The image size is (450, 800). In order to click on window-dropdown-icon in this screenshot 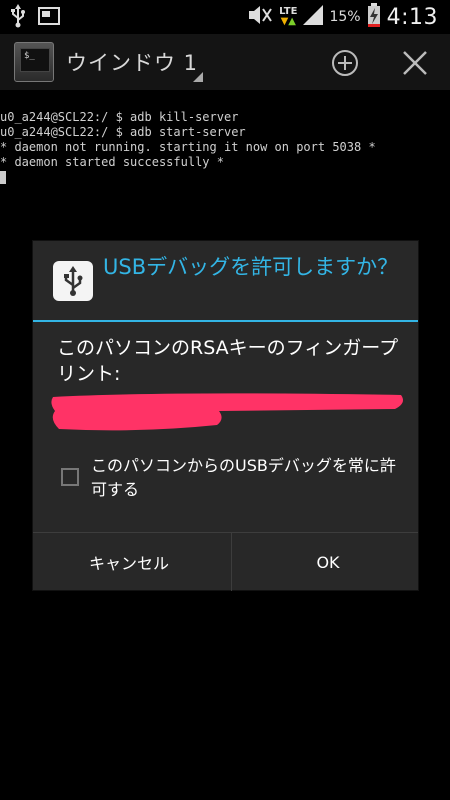, I will do `click(198, 77)`.